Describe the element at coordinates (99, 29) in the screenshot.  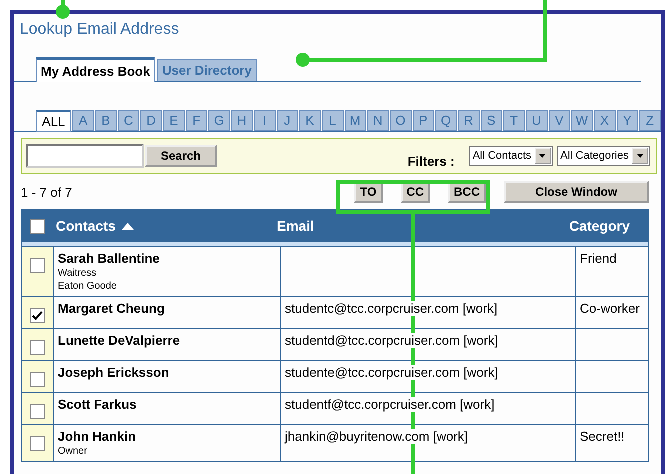
I see `window-title: Lookup Email Address` at that location.